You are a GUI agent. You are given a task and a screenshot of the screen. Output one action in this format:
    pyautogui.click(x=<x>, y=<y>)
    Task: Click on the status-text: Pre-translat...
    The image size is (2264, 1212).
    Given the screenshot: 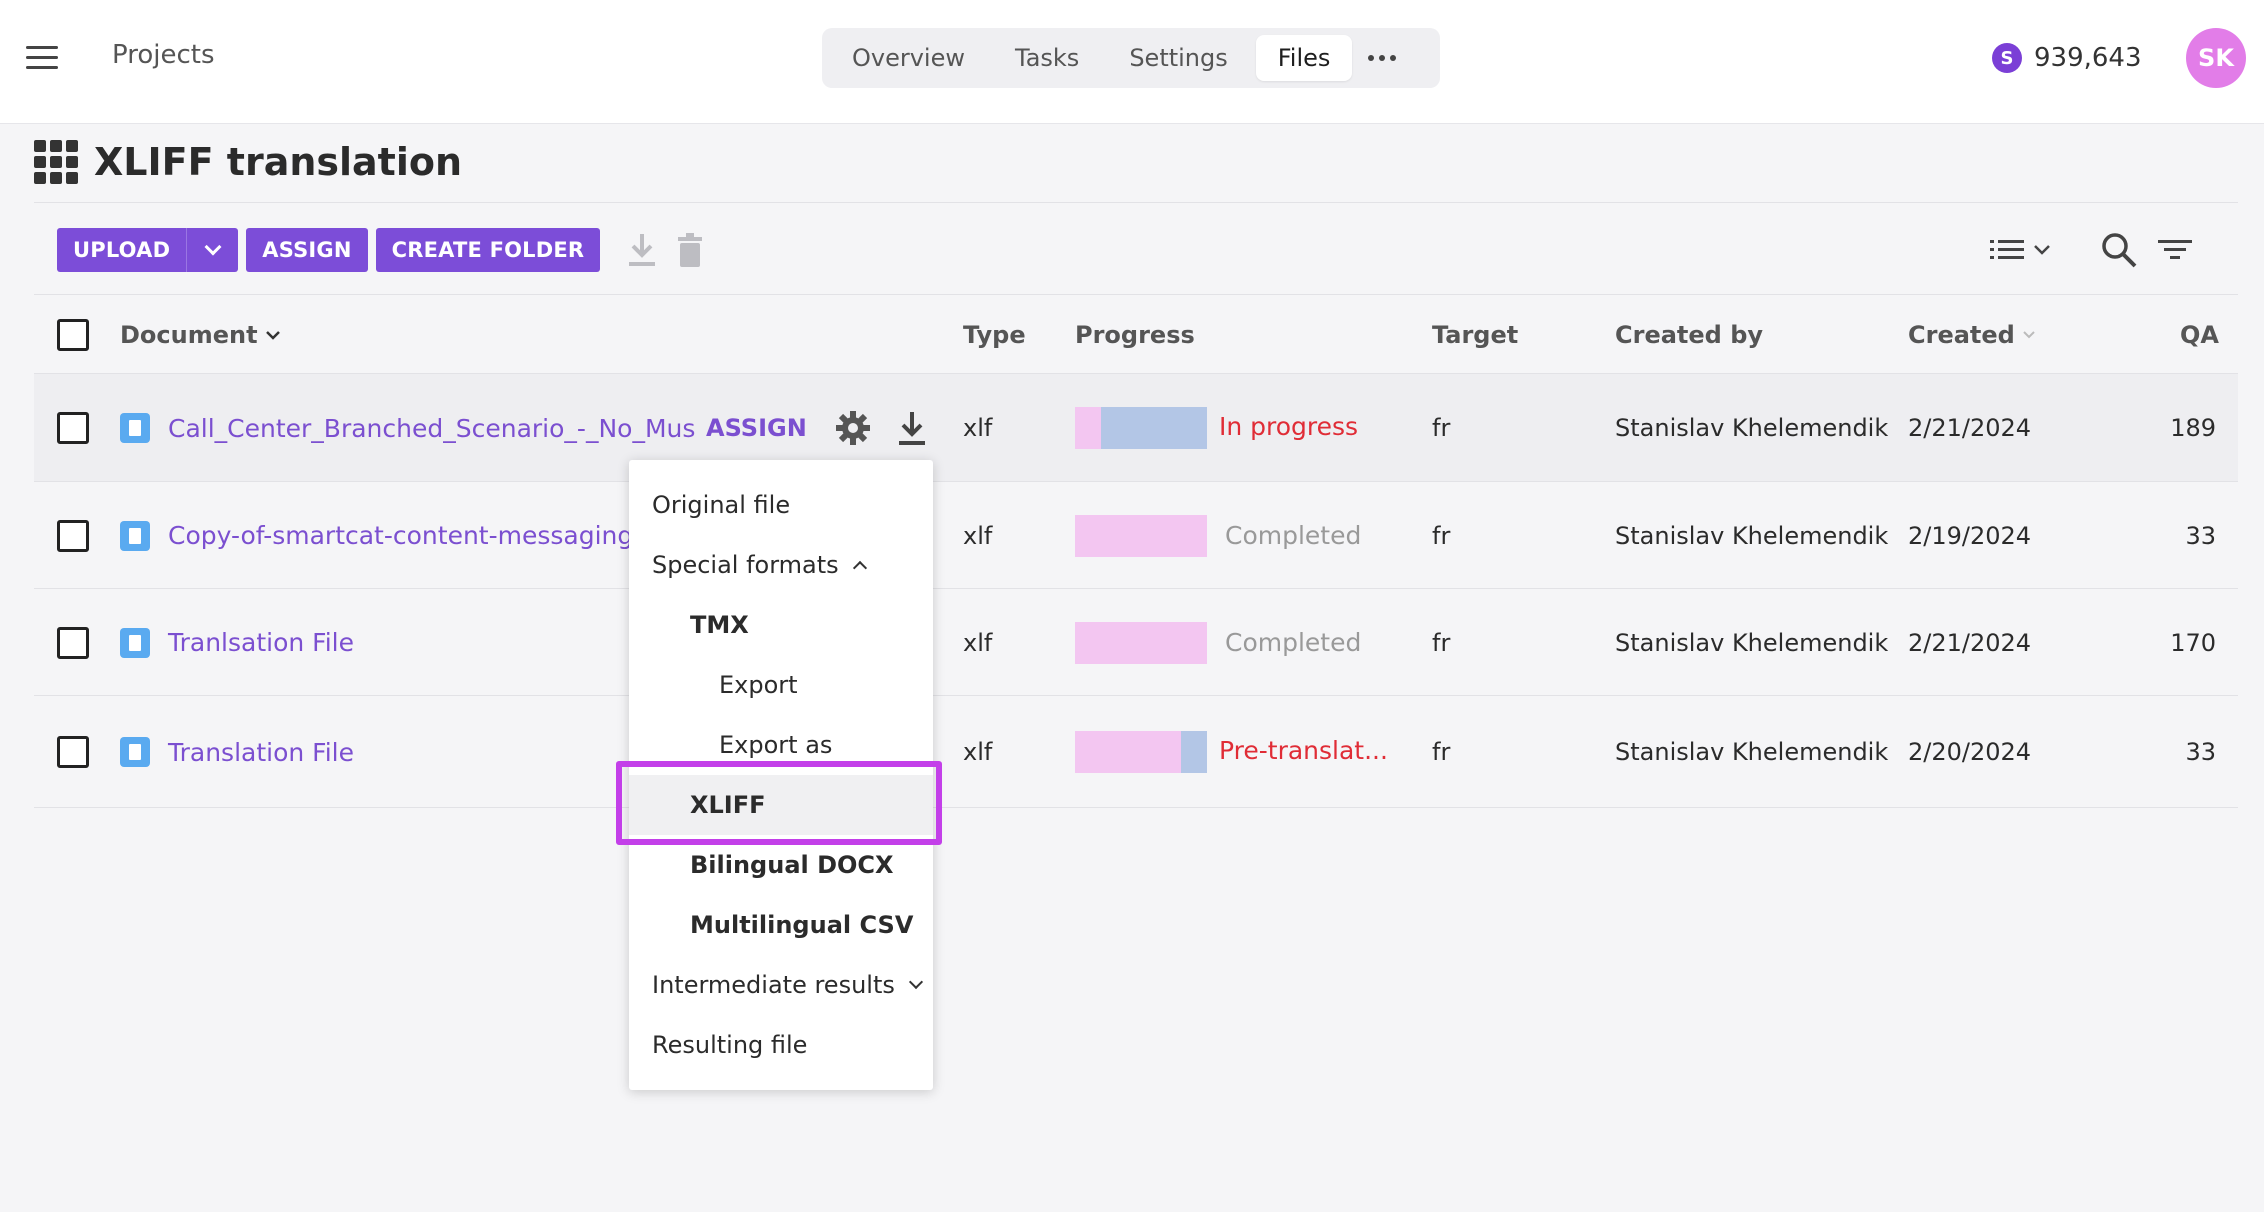 What is the action you would take?
    pyautogui.click(x=1303, y=750)
    